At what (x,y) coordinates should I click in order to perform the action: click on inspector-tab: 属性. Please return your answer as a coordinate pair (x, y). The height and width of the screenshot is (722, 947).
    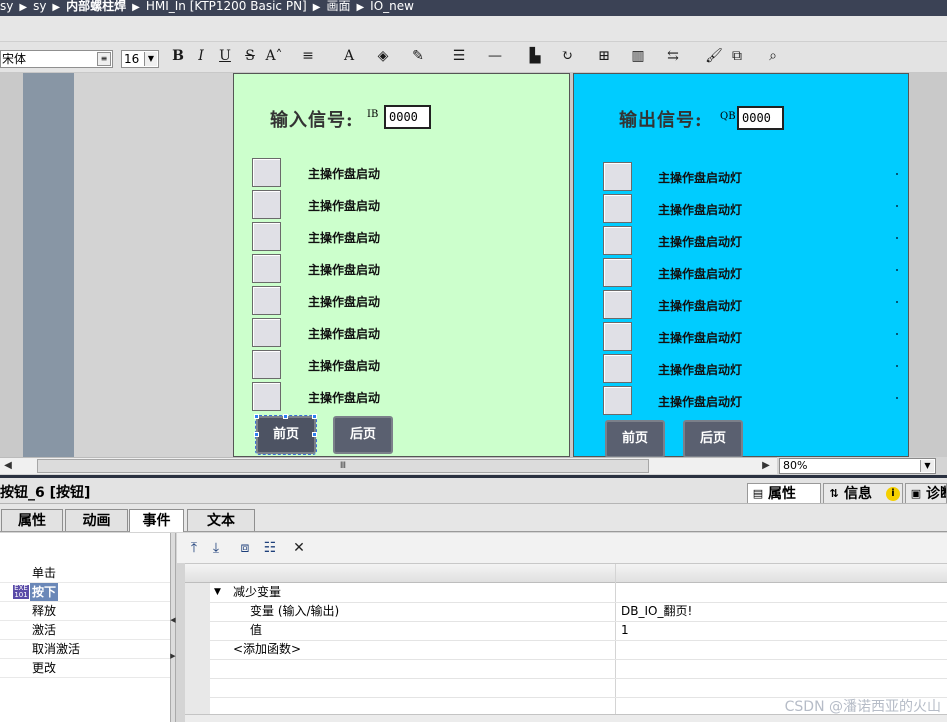
    Looking at the image, I should click on (32, 520).